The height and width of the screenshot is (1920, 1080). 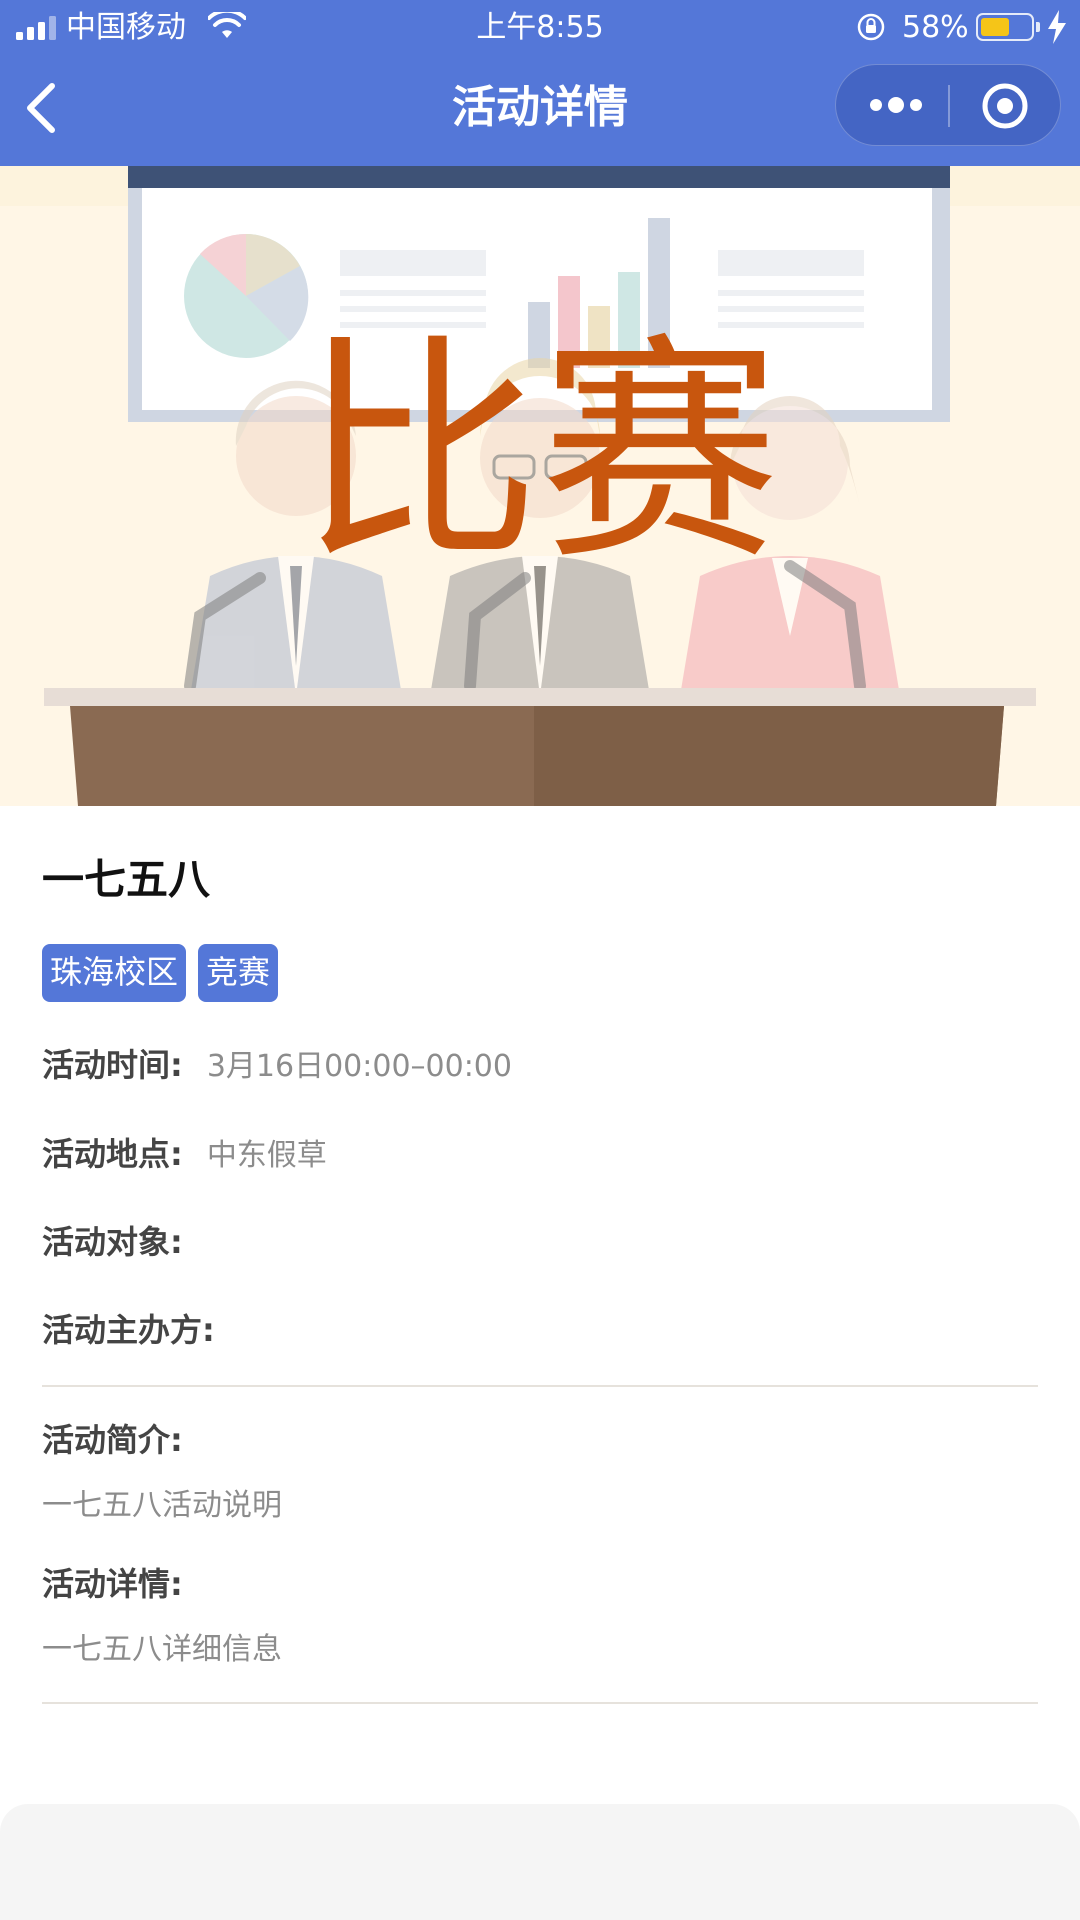 What do you see at coordinates (128, 1330) in the screenshot?
I see `activity-organizer-label: 活动主办方:` at bounding box center [128, 1330].